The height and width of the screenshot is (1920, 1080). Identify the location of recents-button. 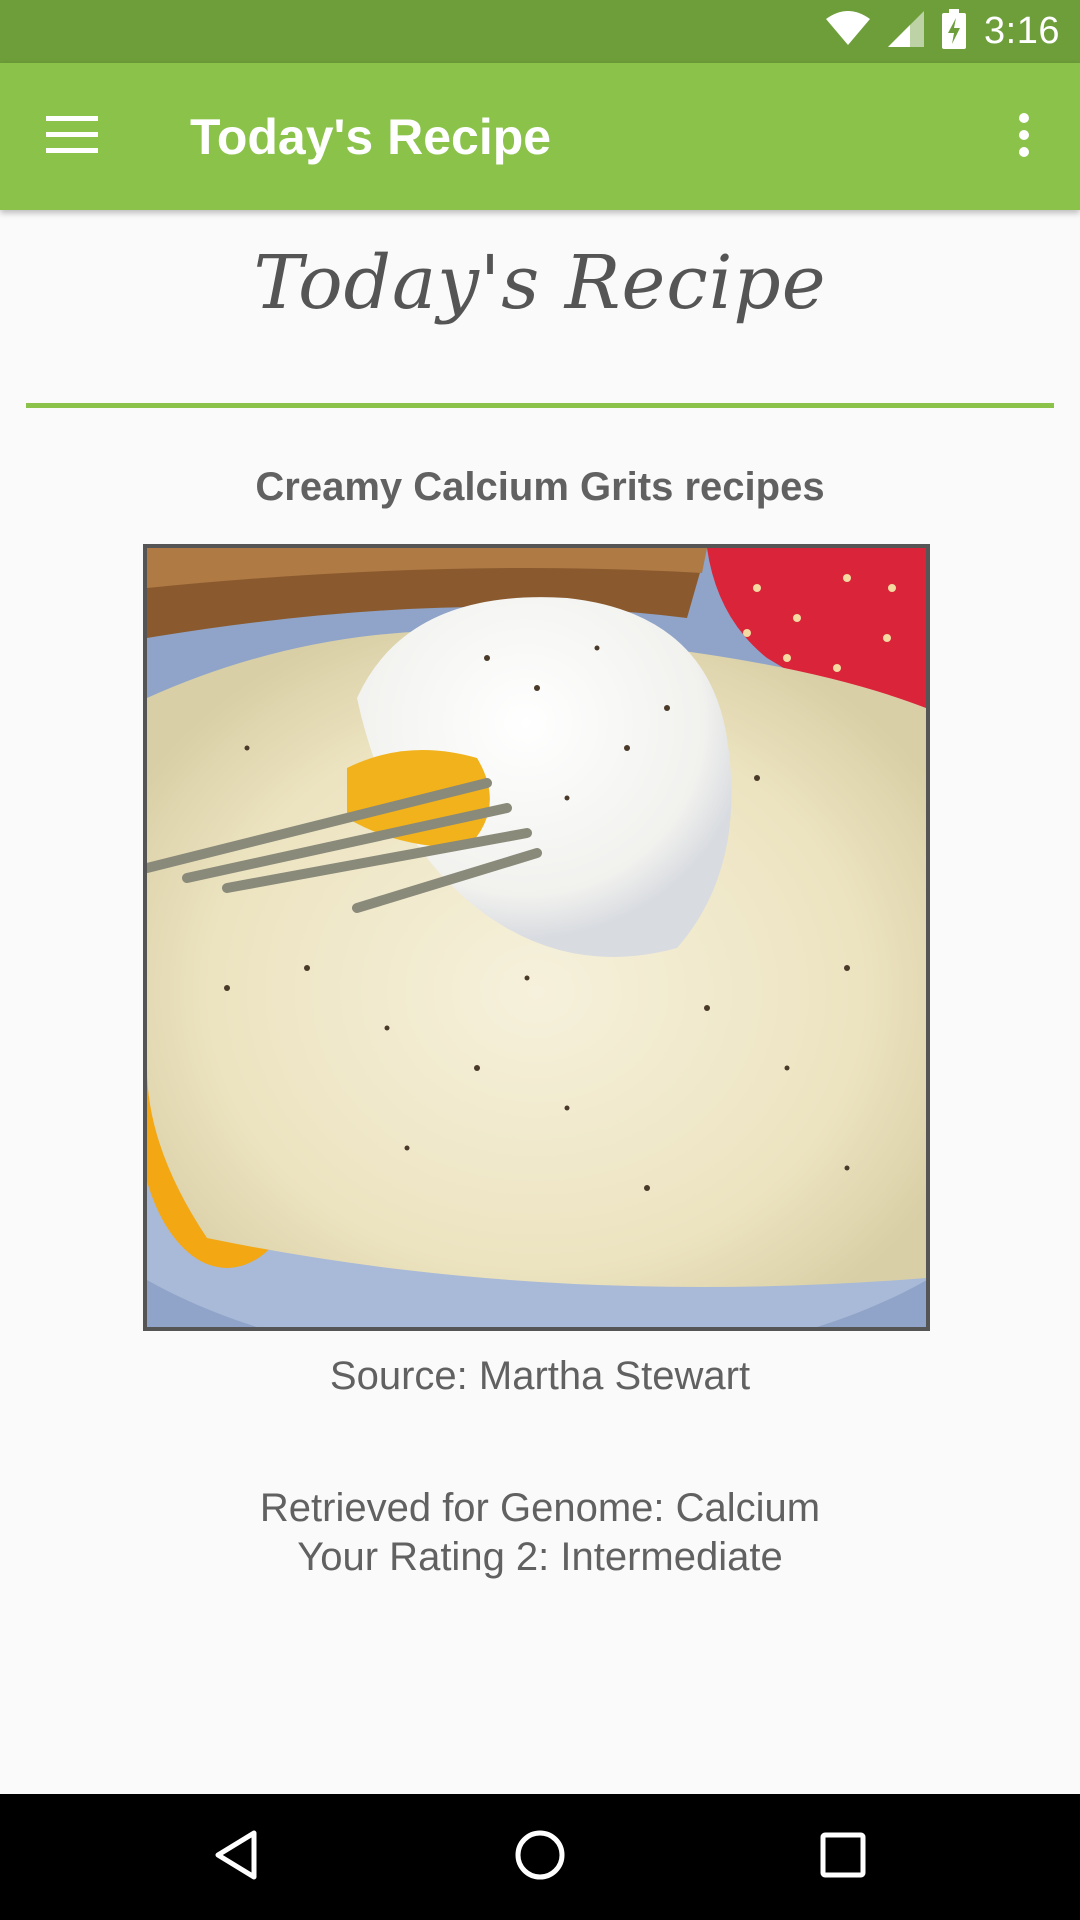
(843, 1857).